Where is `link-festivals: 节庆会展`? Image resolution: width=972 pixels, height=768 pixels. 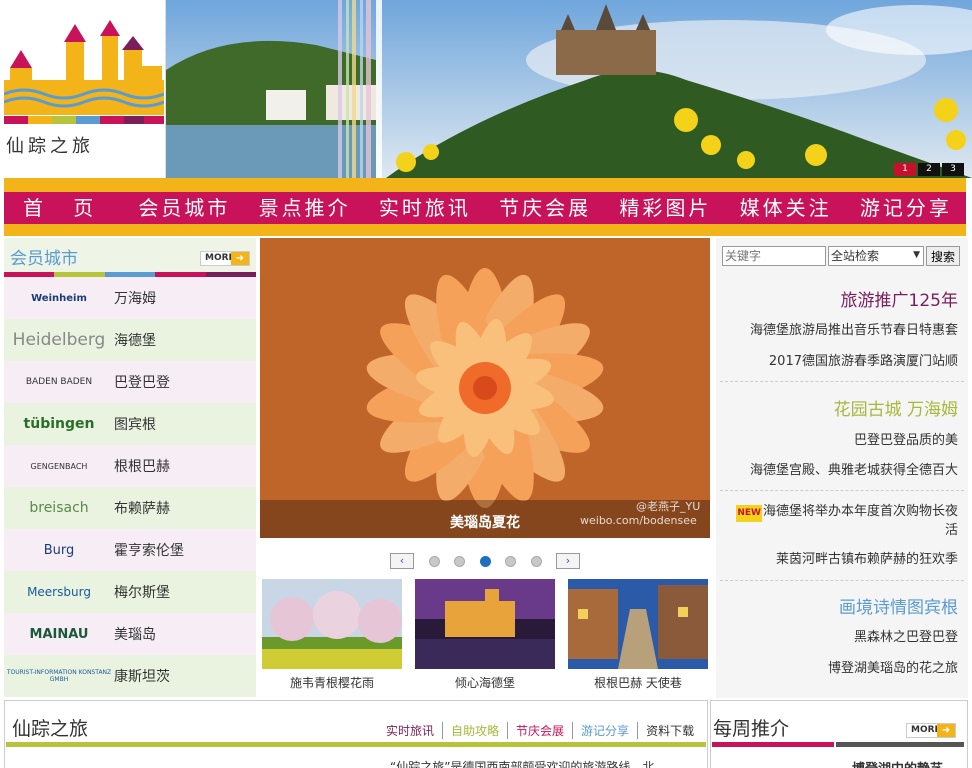 link-festivals: 节庆会展 is located at coordinates (539, 730).